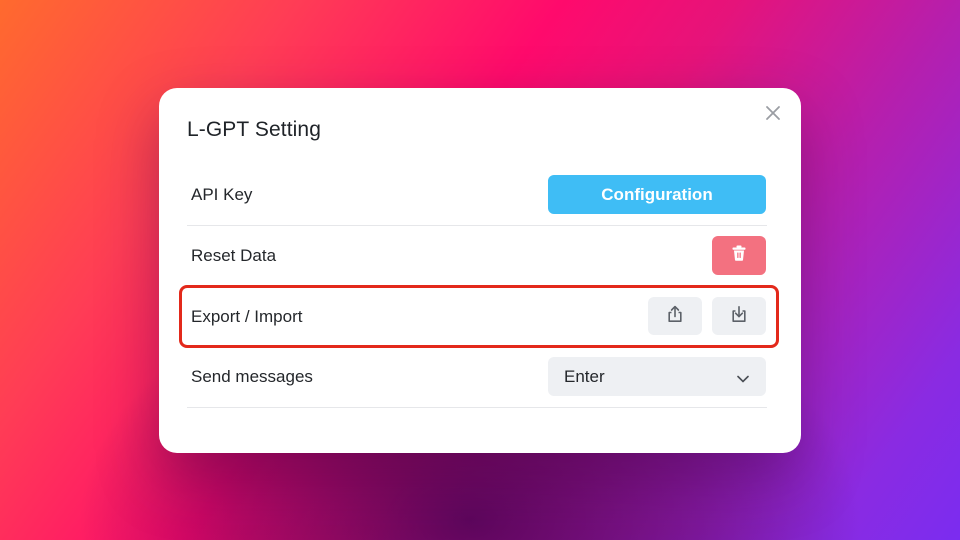 Image resolution: width=960 pixels, height=540 pixels. I want to click on trash-icon, so click(739, 255).